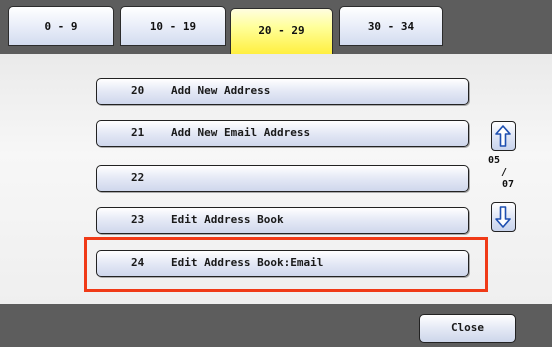 This screenshot has height=347, width=552. Describe the element at coordinates (173, 26) in the screenshot. I see `tab-10-19: 10 - 19` at that location.